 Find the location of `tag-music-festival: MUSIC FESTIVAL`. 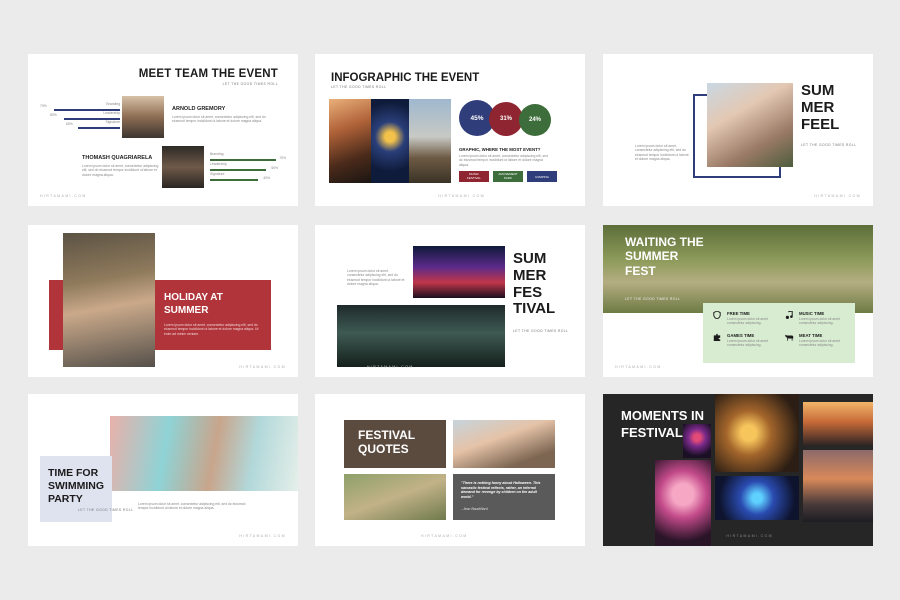

tag-music-festival: MUSIC FESTIVAL is located at coordinates (474, 176).